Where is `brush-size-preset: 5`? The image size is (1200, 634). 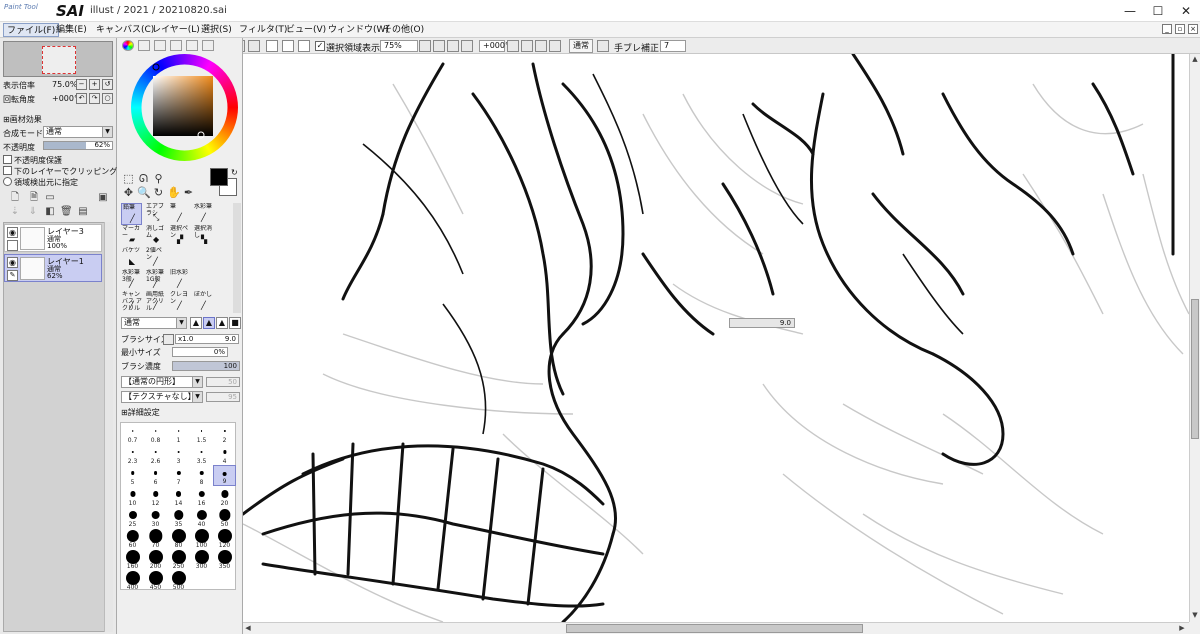 brush-size-preset: 5 is located at coordinates (132, 475).